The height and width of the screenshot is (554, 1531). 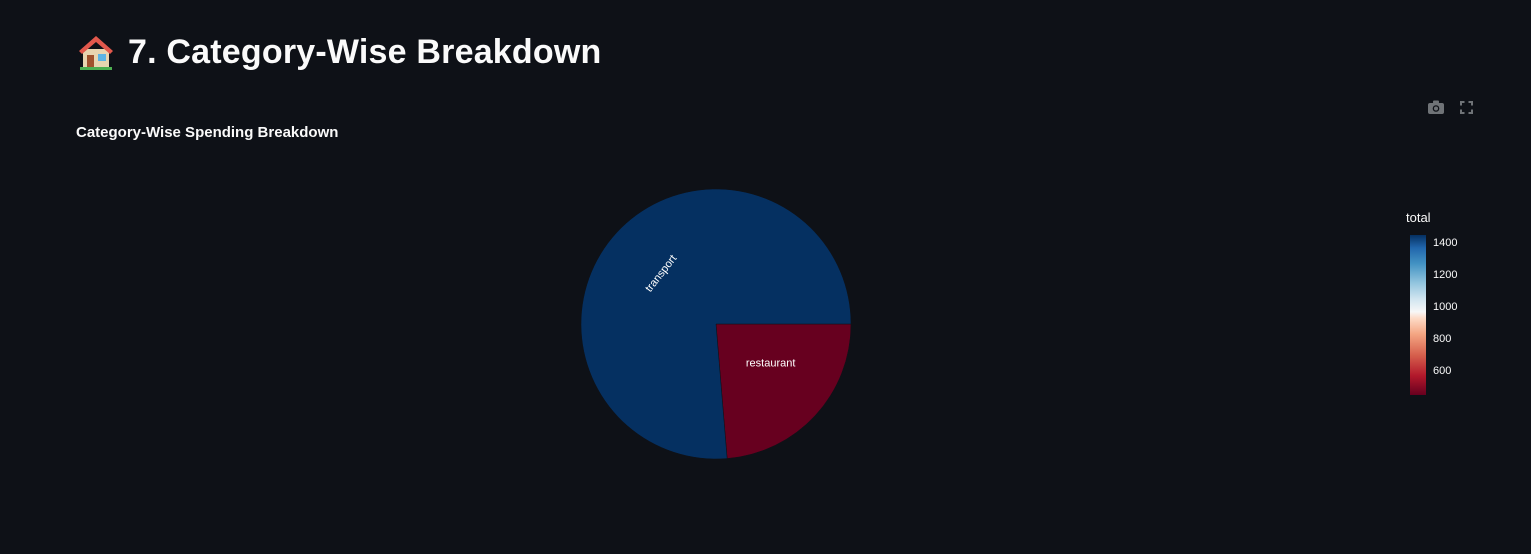 What do you see at coordinates (1445, 243) in the screenshot?
I see `colorbar-tick-label: 1400` at bounding box center [1445, 243].